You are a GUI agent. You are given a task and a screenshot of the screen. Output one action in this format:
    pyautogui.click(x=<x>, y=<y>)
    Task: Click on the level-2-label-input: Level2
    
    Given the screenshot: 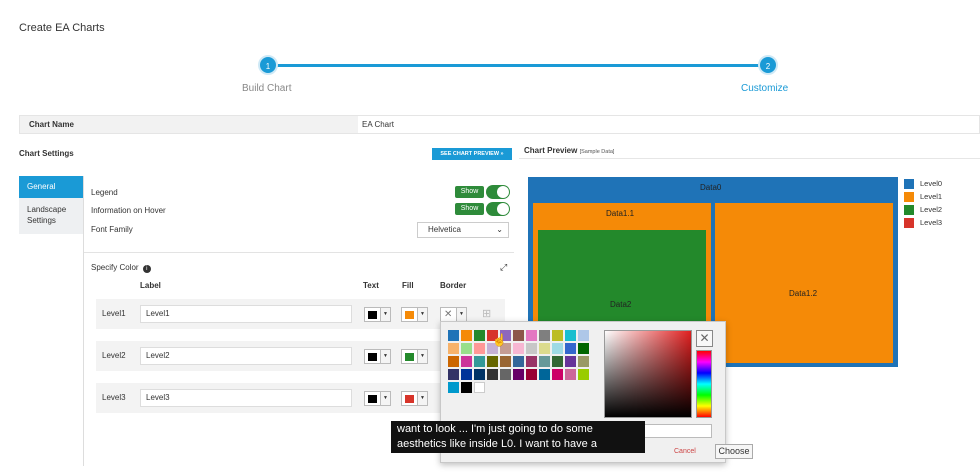 What is the action you would take?
    pyautogui.click(x=246, y=356)
    